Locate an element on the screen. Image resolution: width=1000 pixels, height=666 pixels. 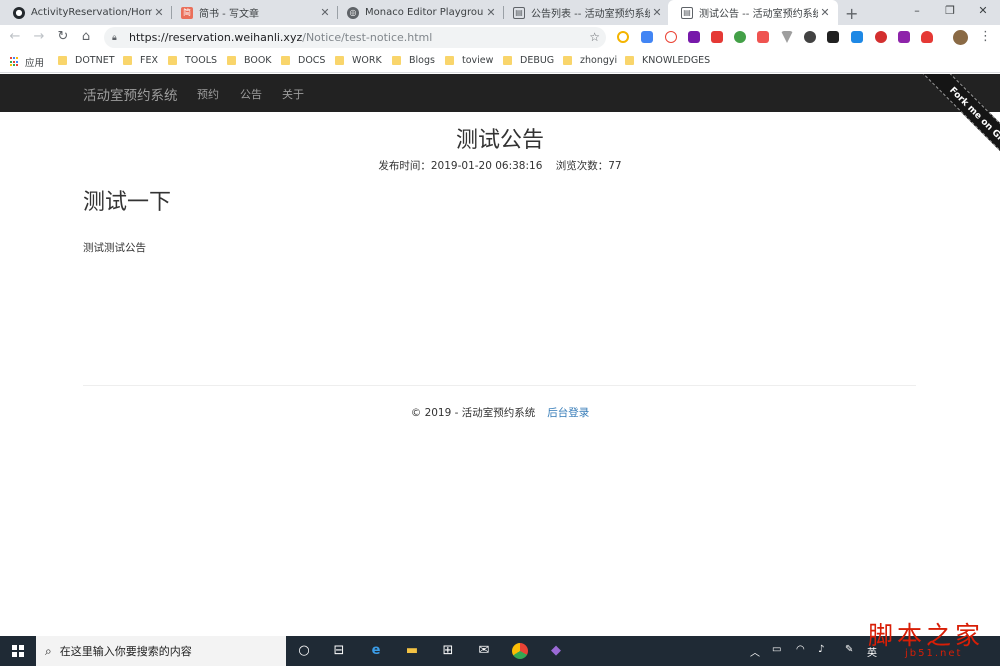
bookmark-label: KNOWLEDGES is located at coordinates (676, 60).